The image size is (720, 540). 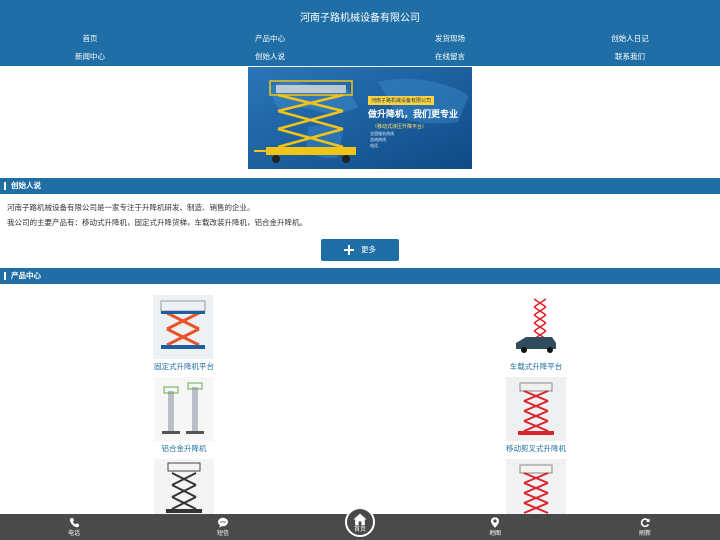 I want to click on bottom-nav-label: 刷新, so click(x=644, y=533).